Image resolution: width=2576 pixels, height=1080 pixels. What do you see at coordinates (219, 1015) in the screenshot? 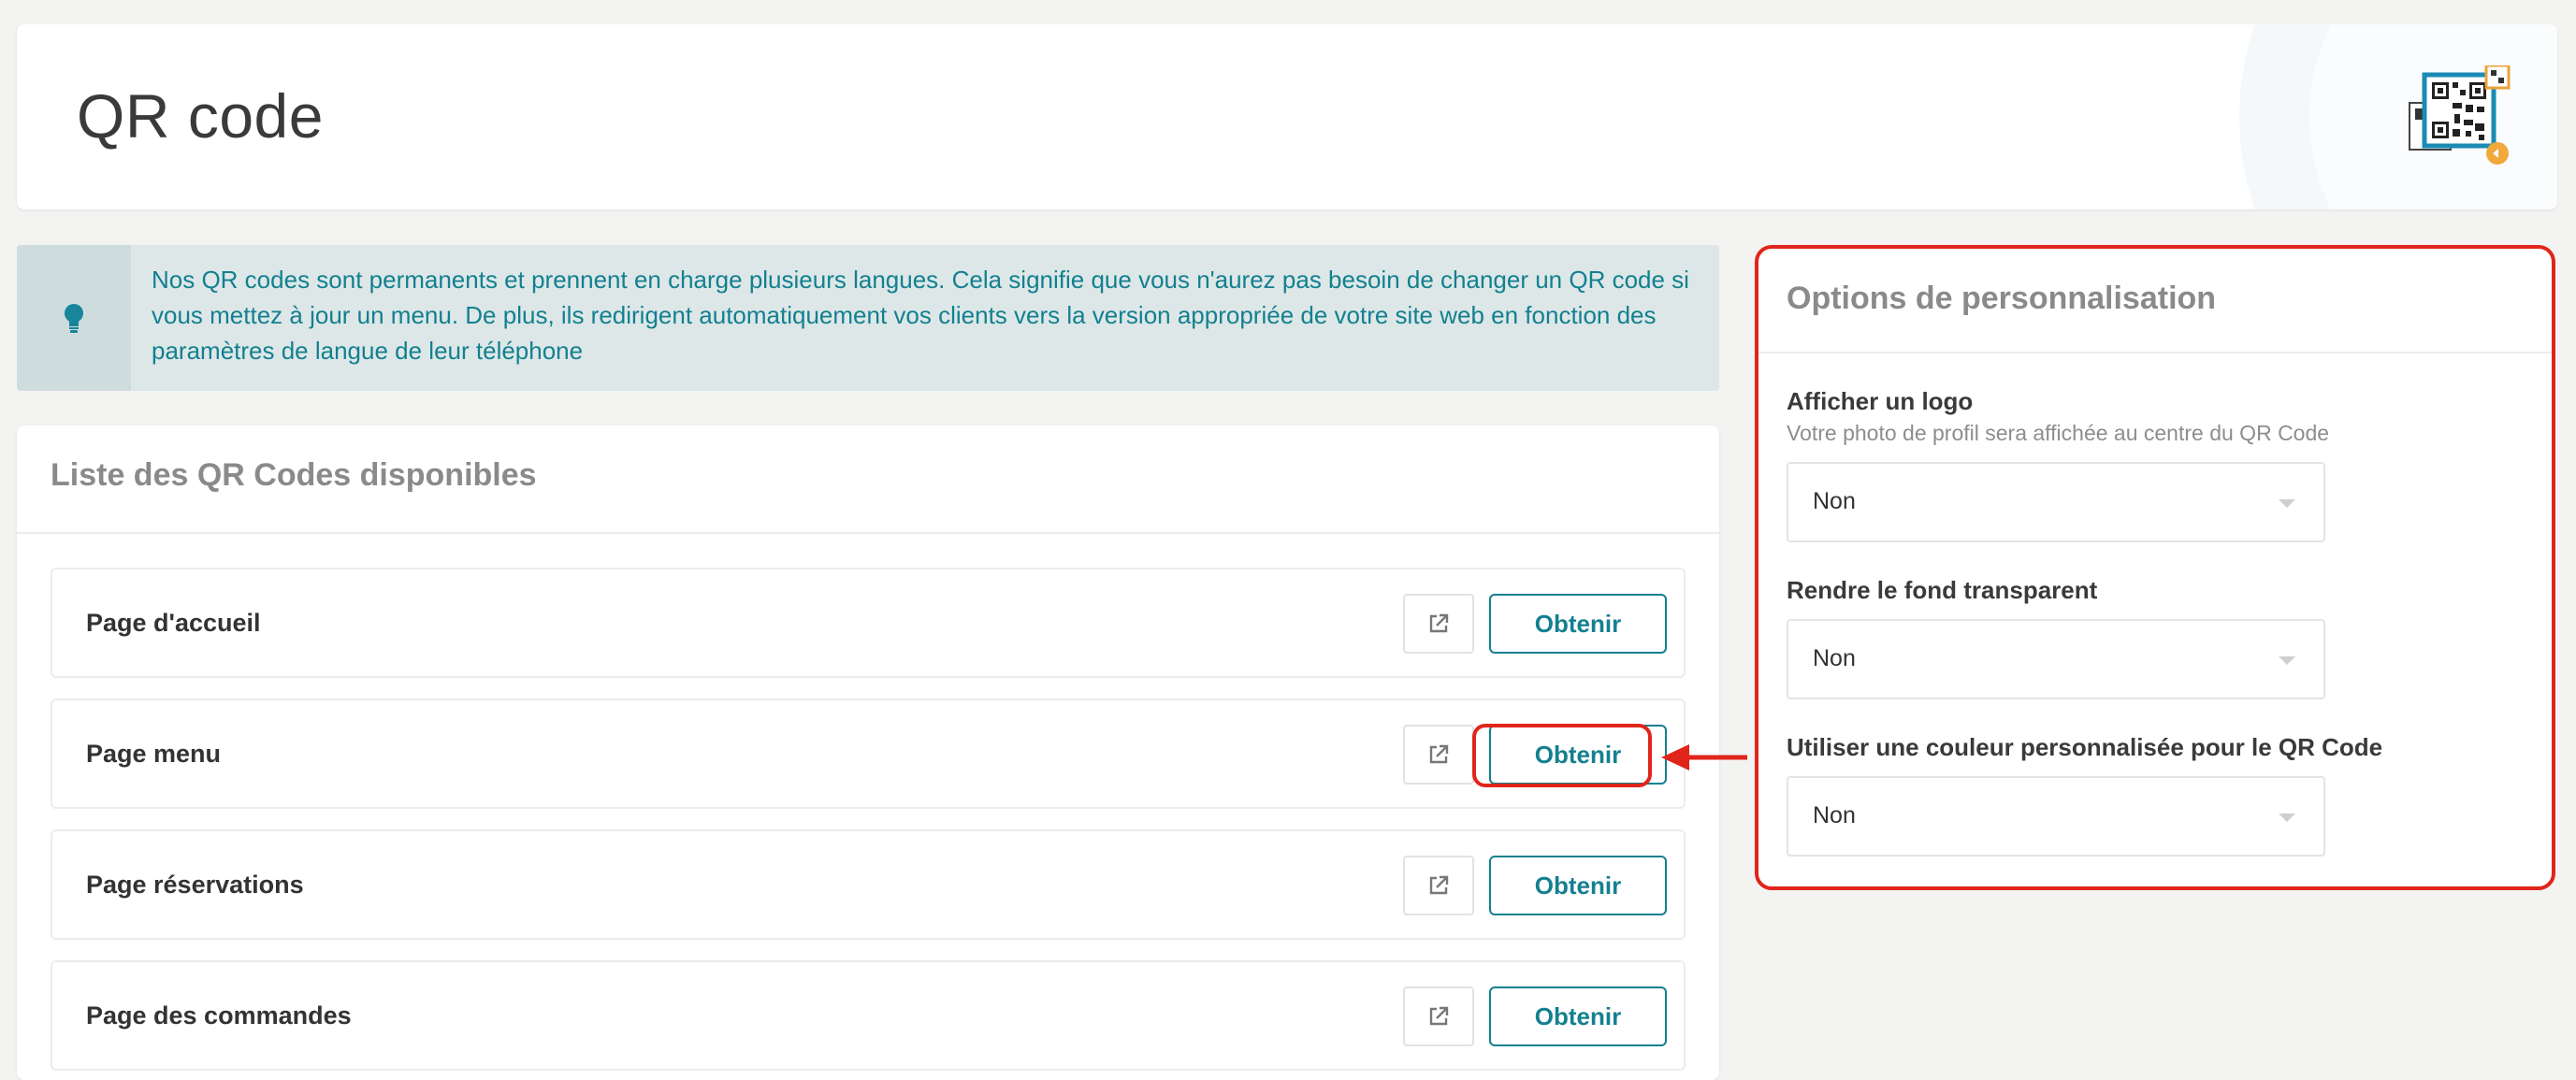
I see `qr-row-label: Page des commandes` at bounding box center [219, 1015].